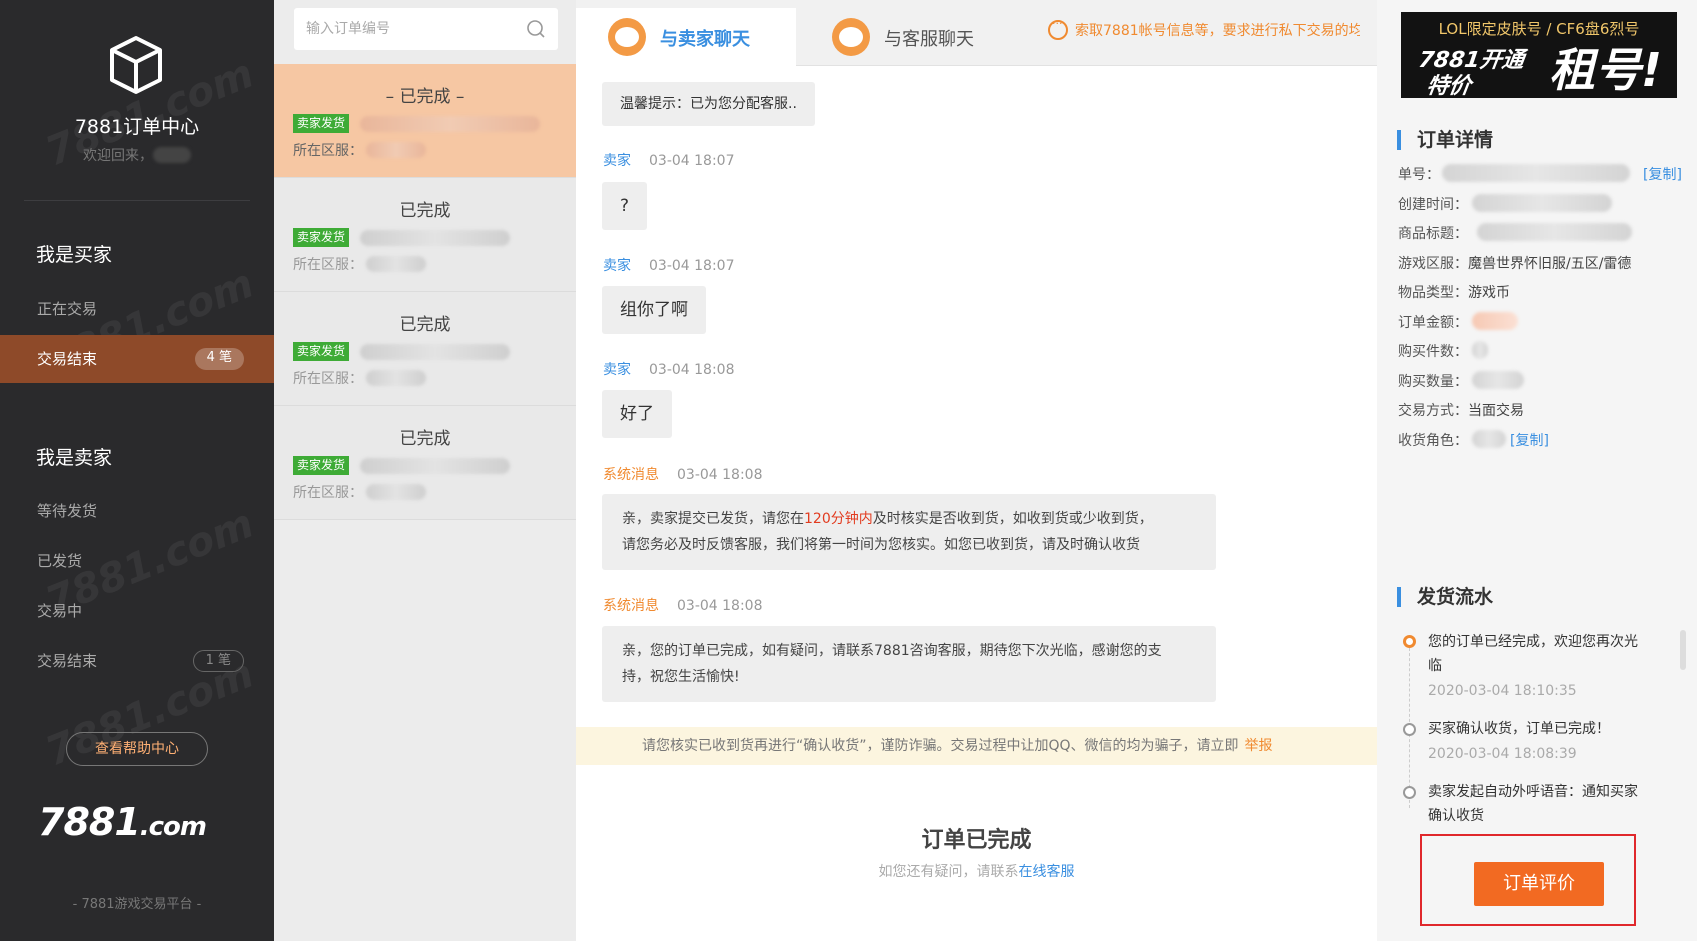 The height and width of the screenshot is (941, 1697). I want to click on tab-service-chat: 与客服聊天, so click(910, 37).